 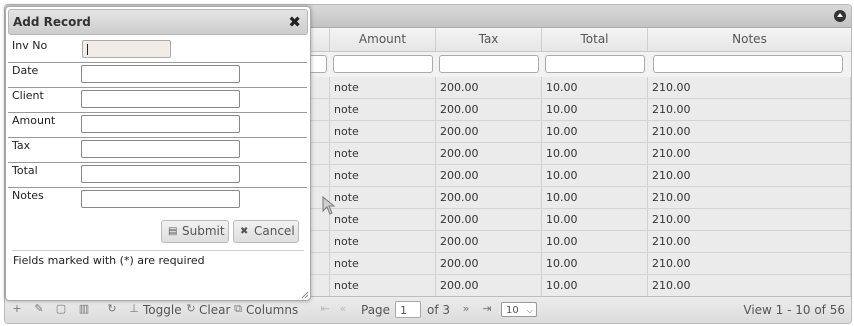 What do you see at coordinates (244, 231) in the screenshot?
I see `cancel-icon: ✖` at bounding box center [244, 231].